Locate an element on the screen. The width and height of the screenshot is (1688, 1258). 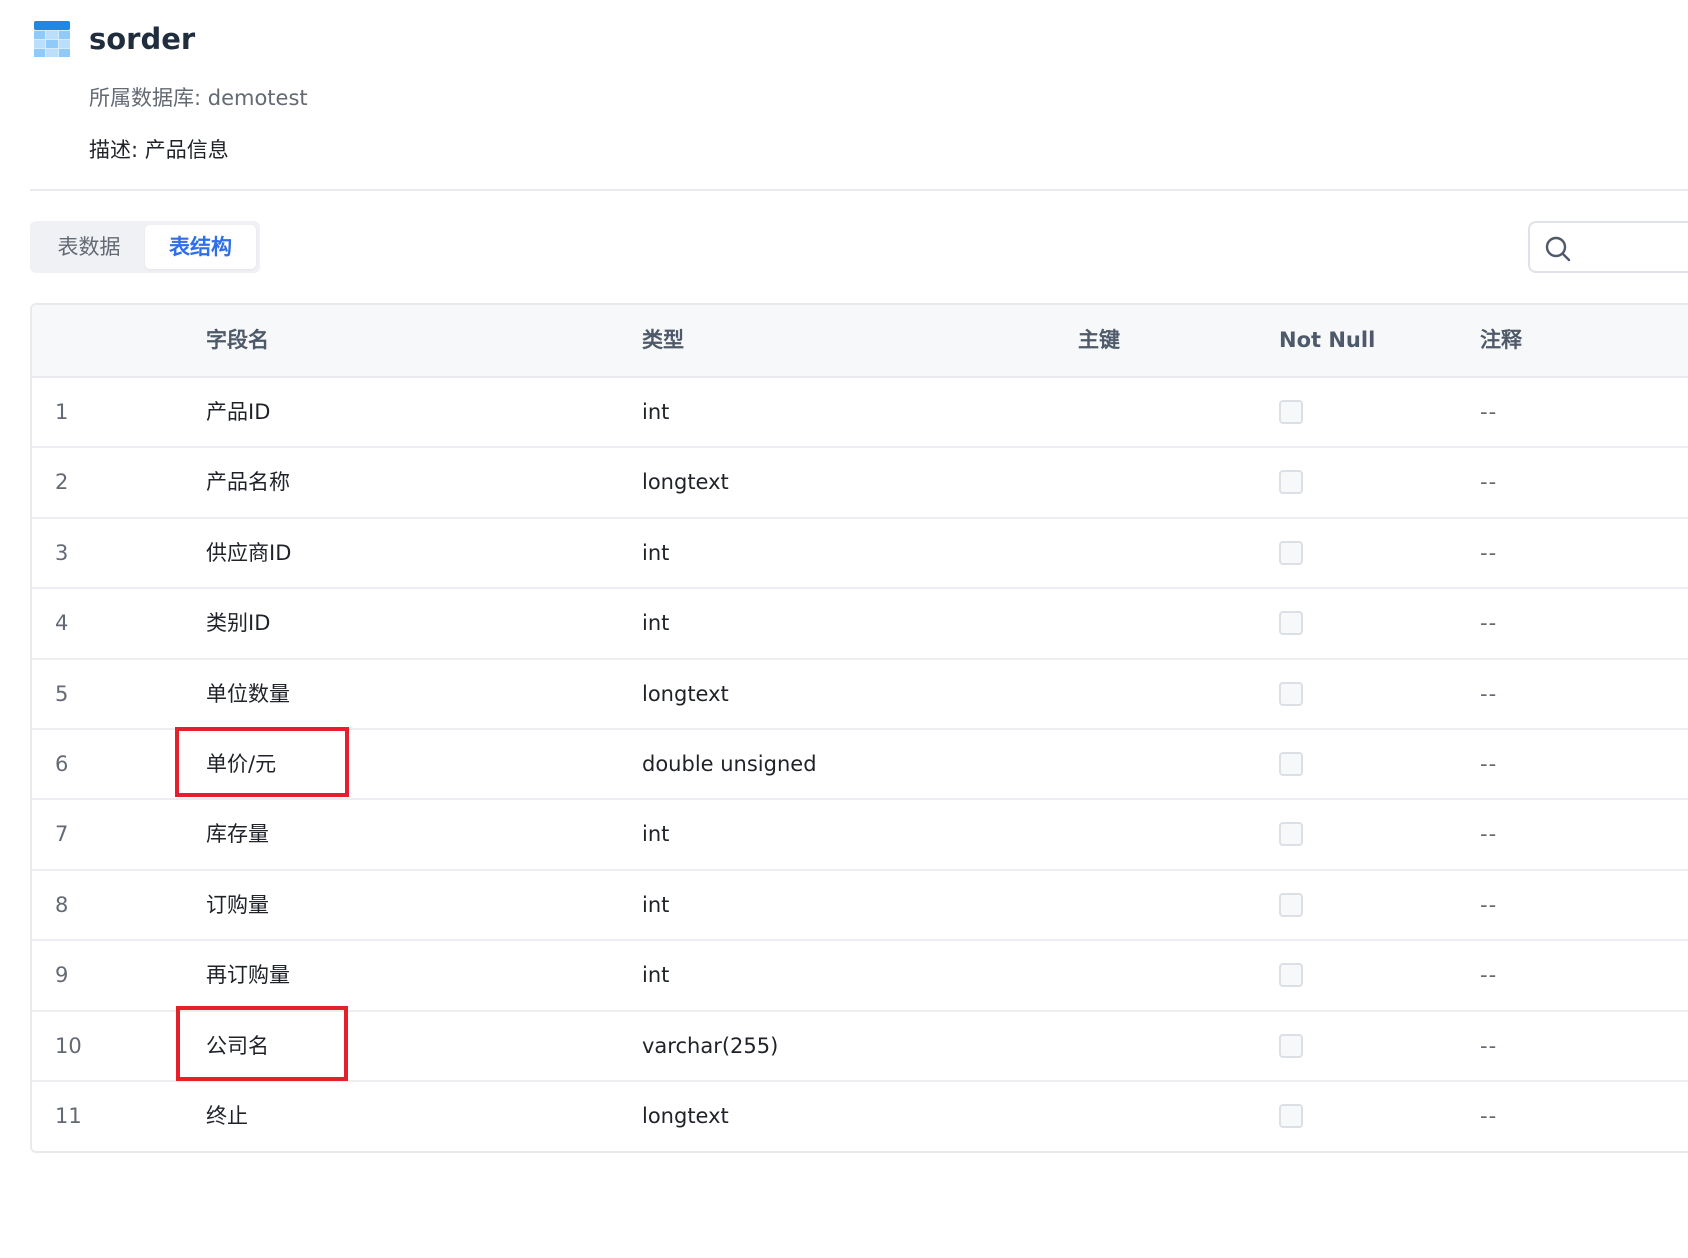
table-row: 7 库存量 int -- is located at coordinates (860, 835).